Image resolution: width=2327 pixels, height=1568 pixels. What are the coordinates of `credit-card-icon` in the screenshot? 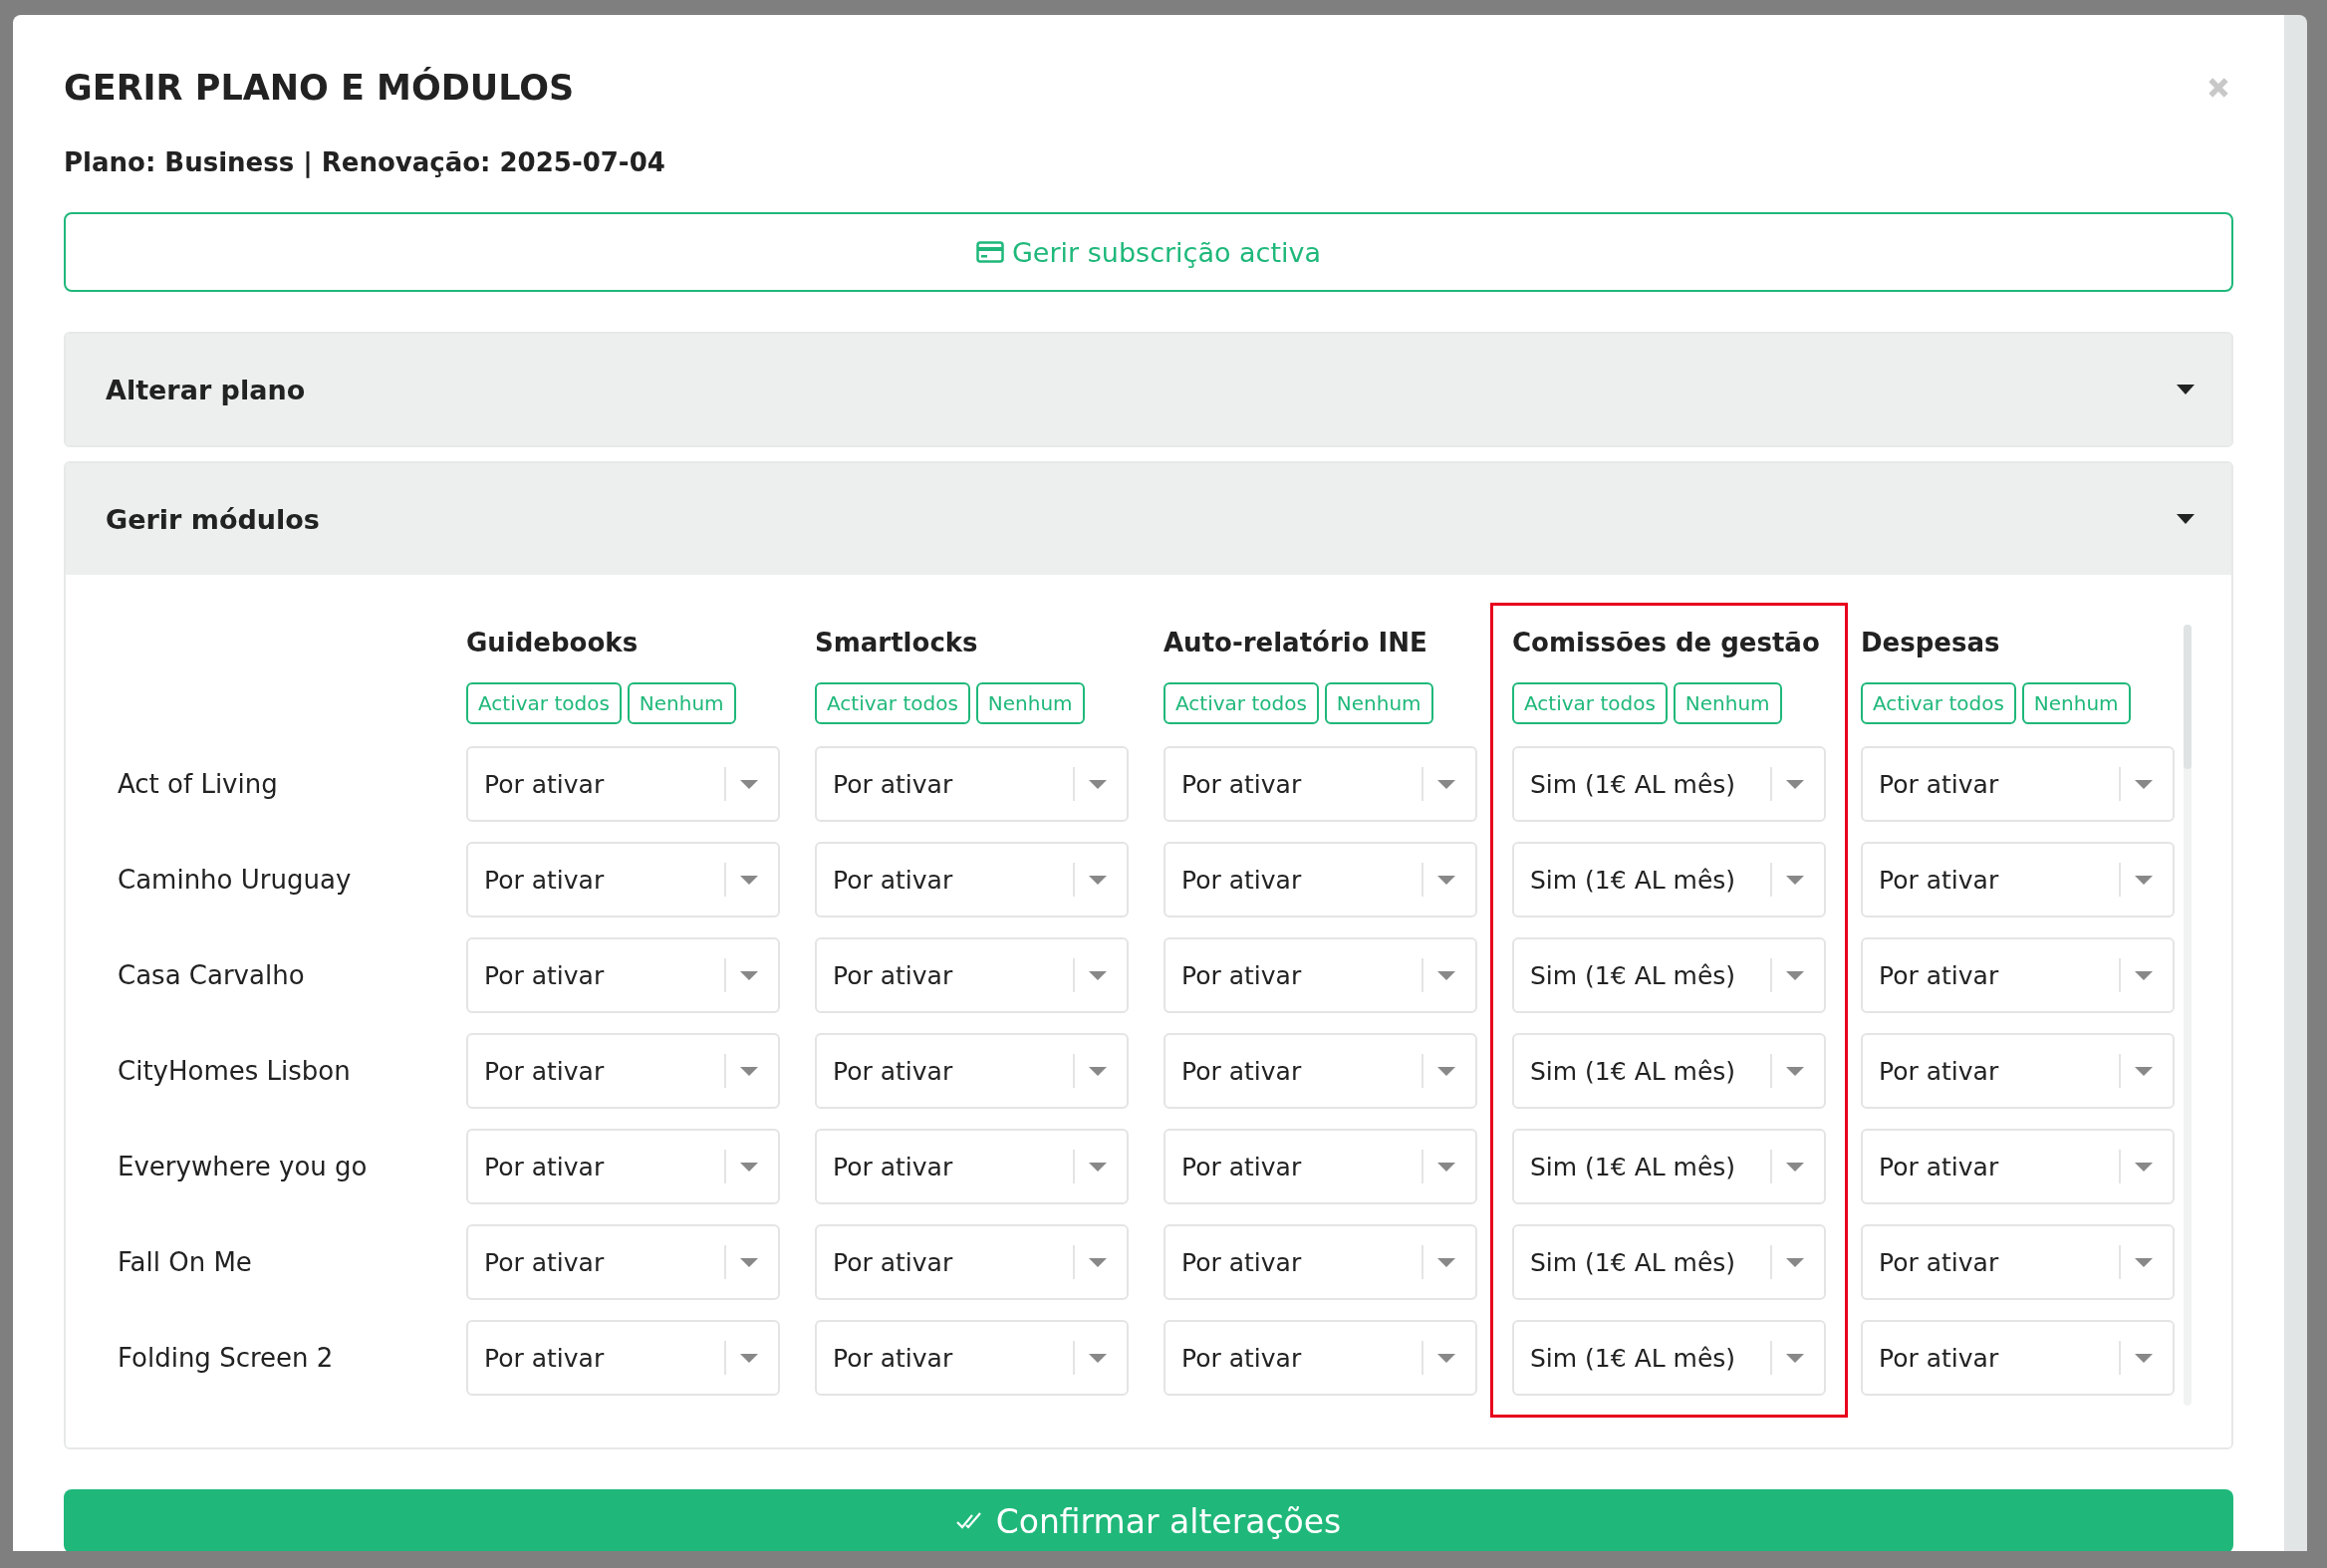 It's located at (989, 252).